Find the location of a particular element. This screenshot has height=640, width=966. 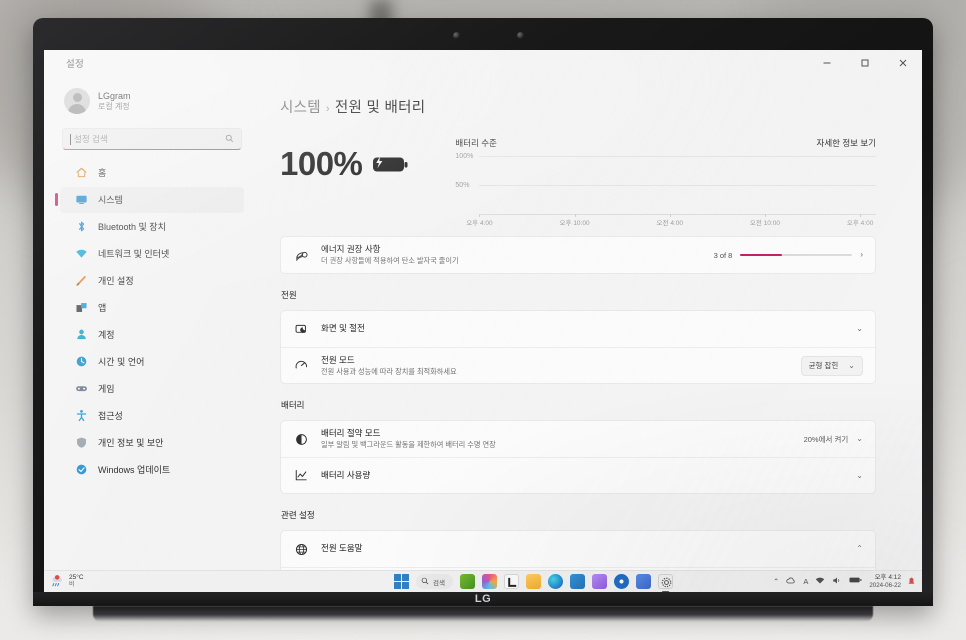

settings-icon is located at coordinates (665, 583).